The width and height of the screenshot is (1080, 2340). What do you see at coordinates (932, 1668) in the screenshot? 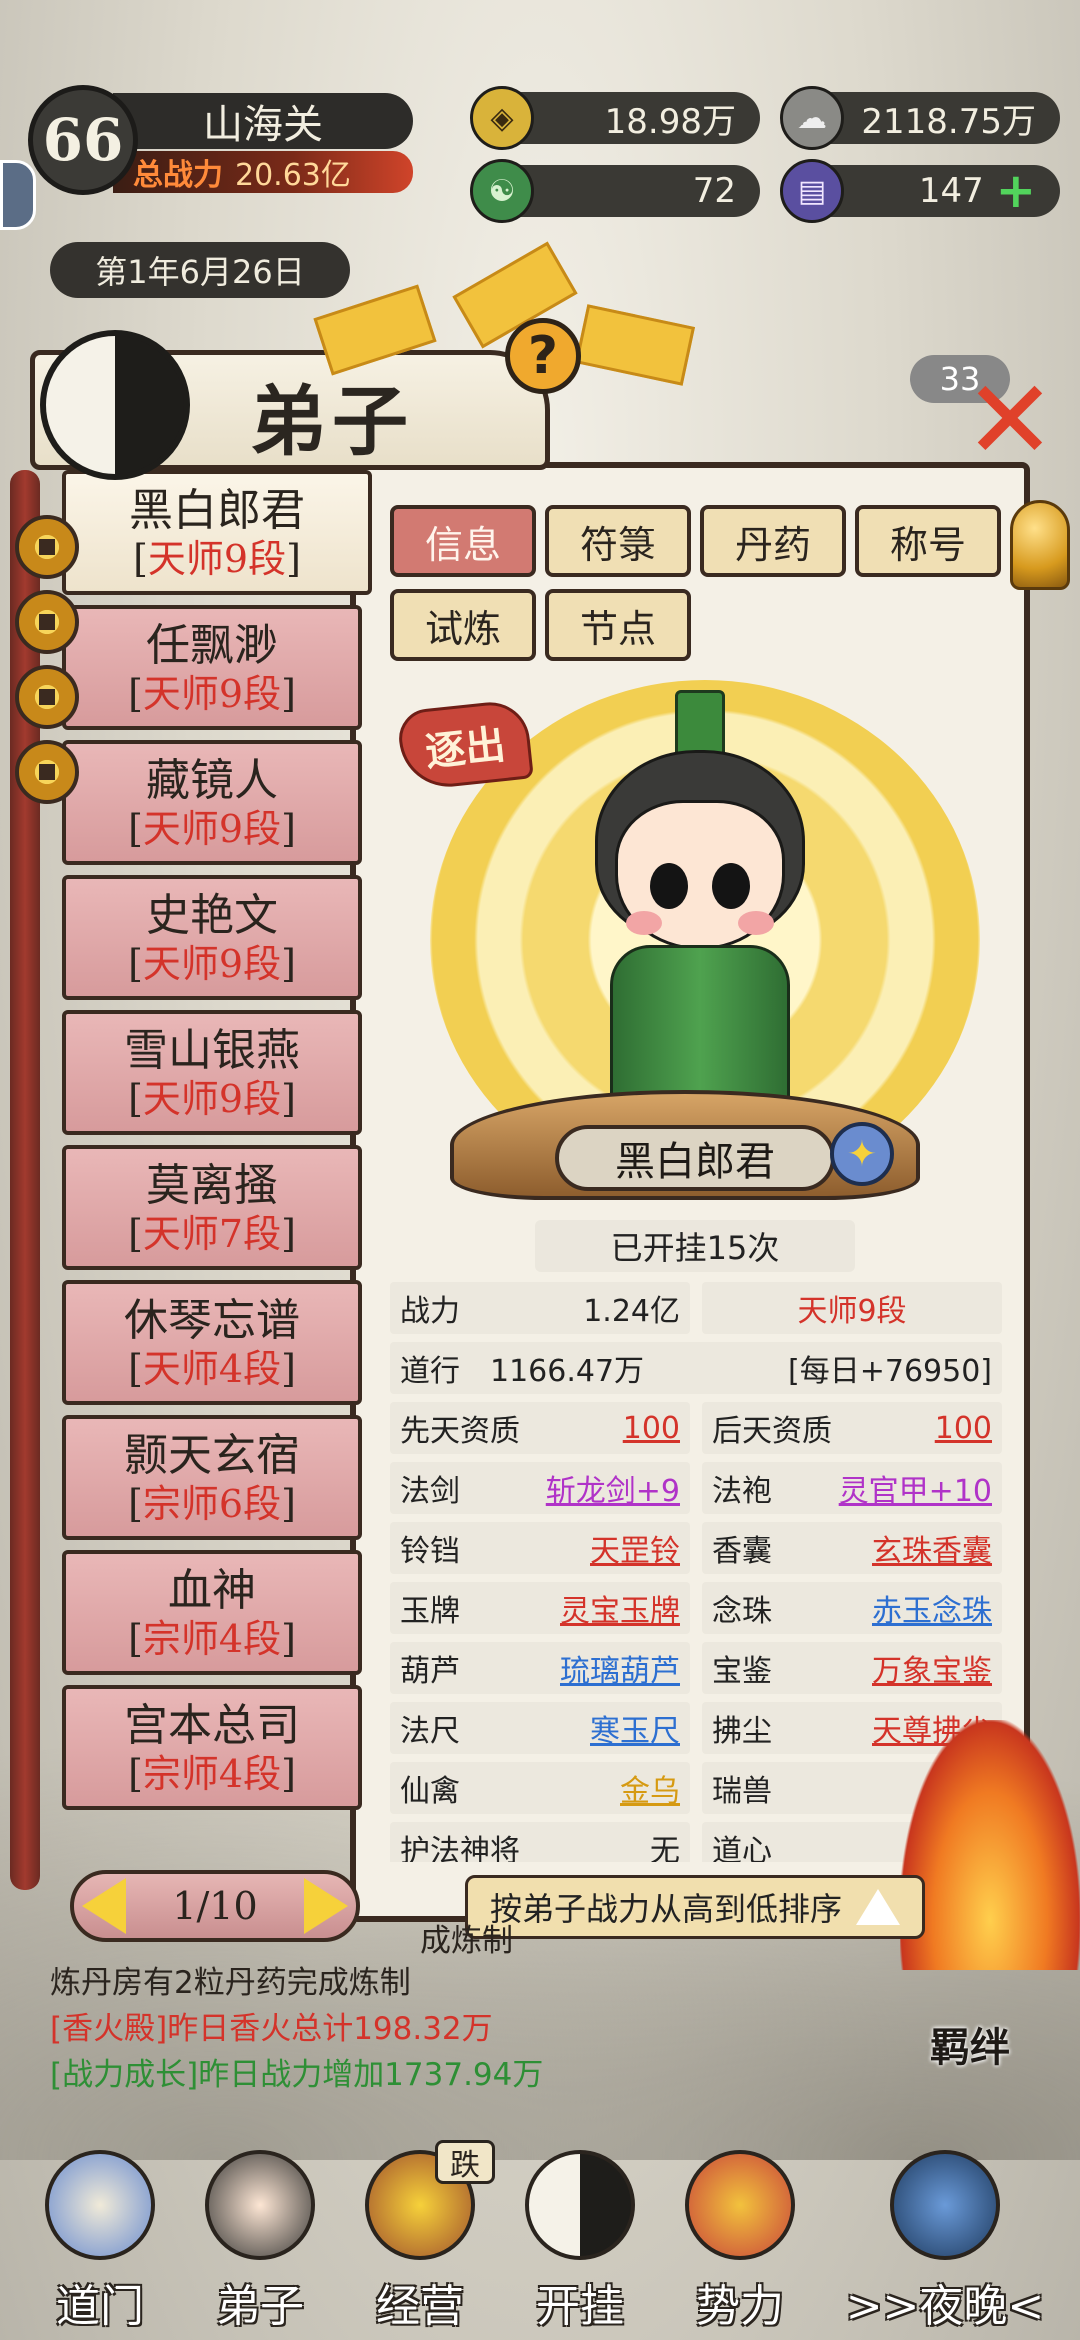
I see `equip-link: 万象宝鉴` at bounding box center [932, 1668].